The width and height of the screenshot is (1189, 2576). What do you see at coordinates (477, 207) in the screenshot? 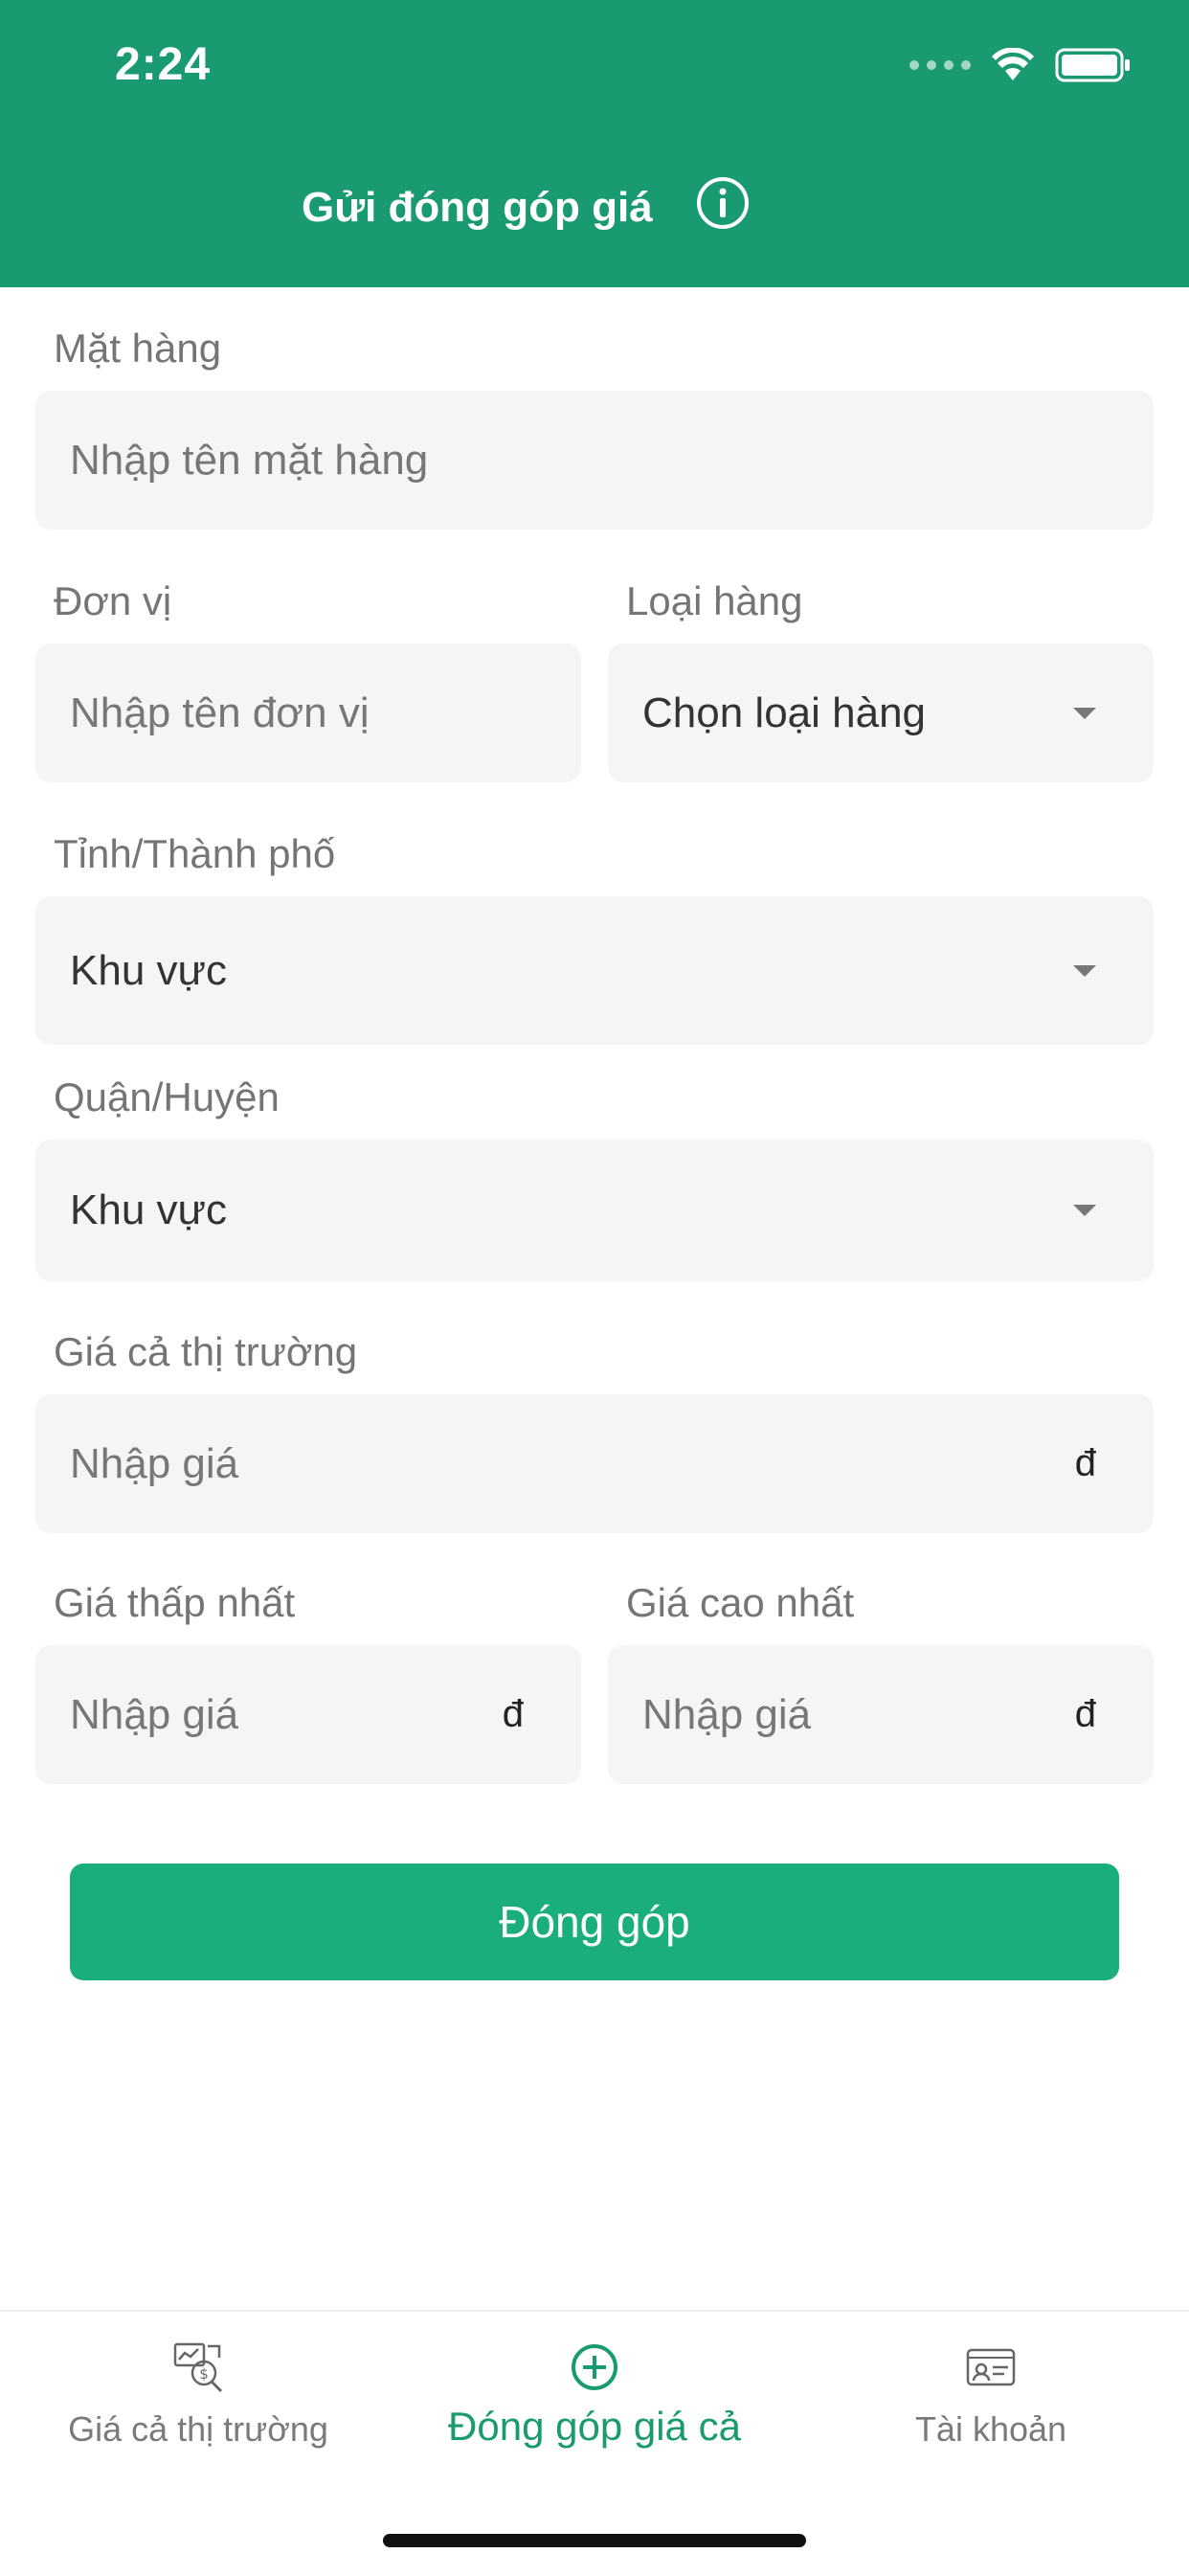
I see `page-title: Gửi đóng góp giá` at bounding box center [477, 207].